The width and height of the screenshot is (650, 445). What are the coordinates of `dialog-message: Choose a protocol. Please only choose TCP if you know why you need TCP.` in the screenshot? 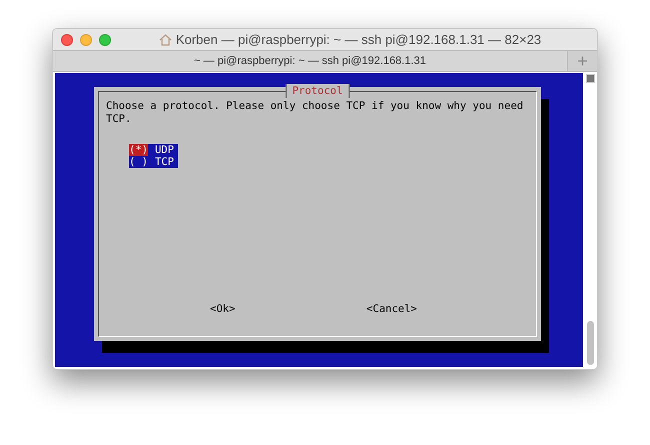 It's located at (315, 113).